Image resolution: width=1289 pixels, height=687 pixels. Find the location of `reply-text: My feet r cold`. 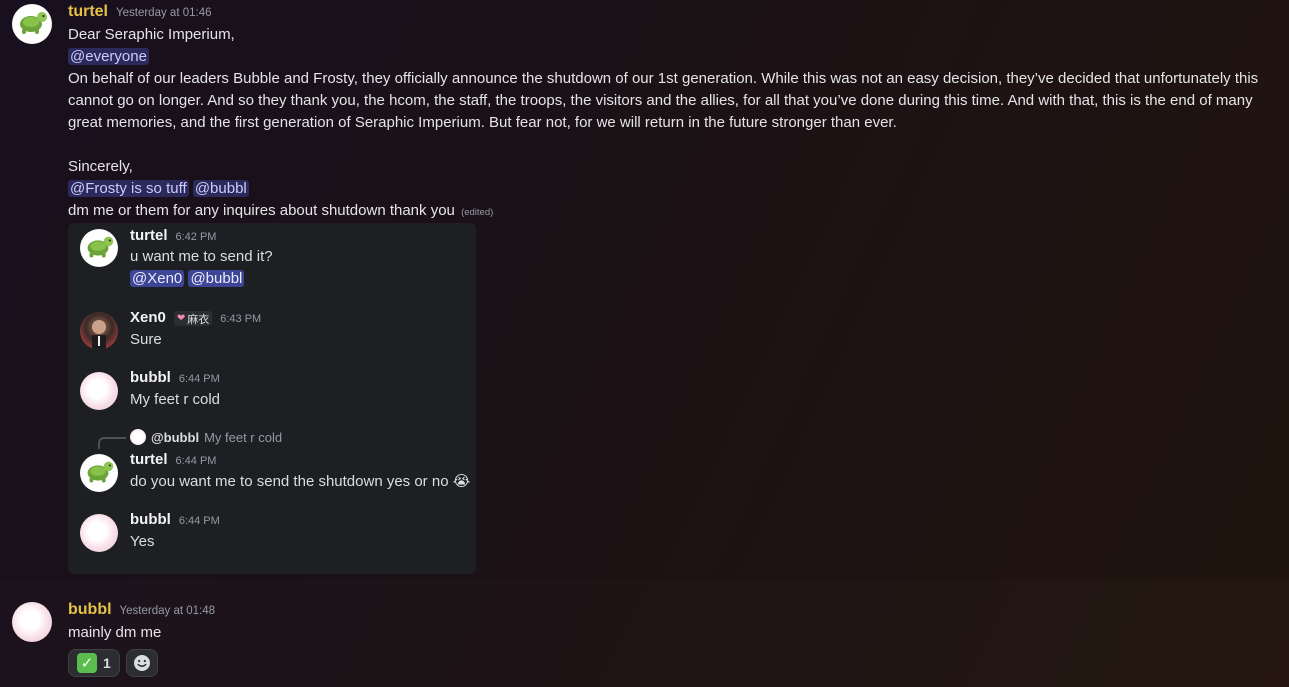

reply-text: My feet r cold is located at coordinates (243, 437).